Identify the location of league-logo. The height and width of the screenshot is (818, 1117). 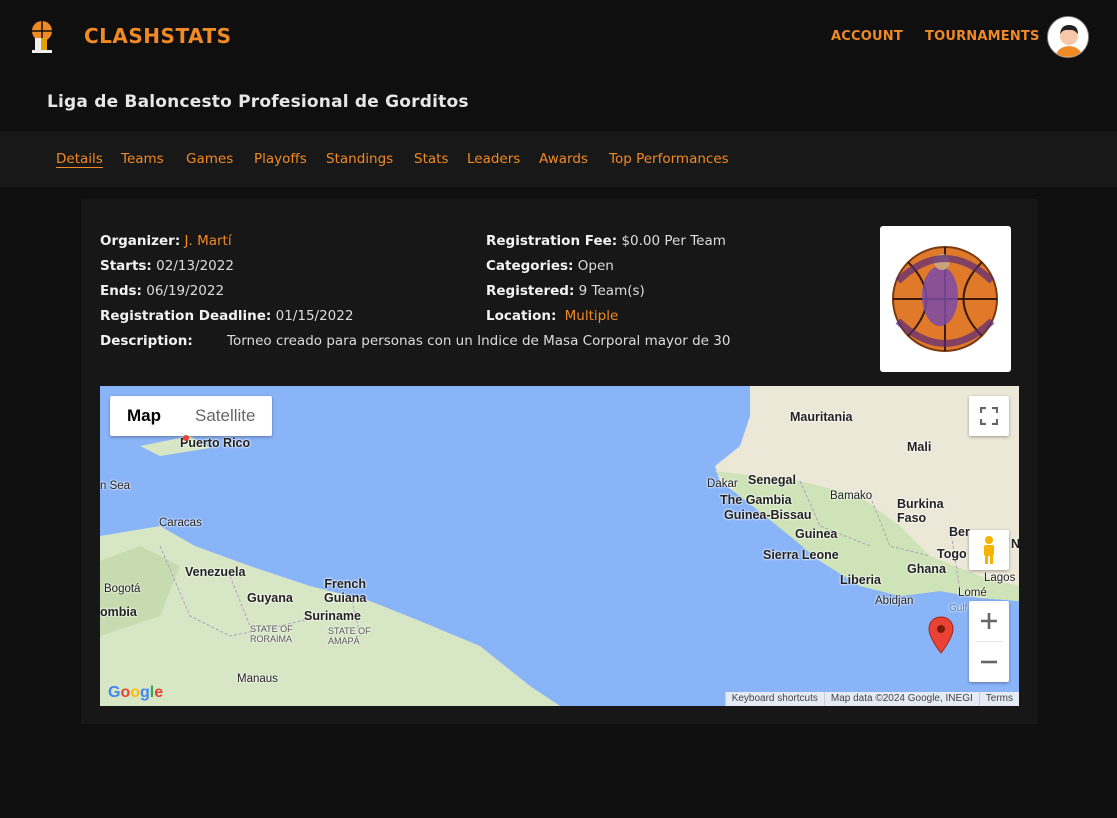
(945, 299).